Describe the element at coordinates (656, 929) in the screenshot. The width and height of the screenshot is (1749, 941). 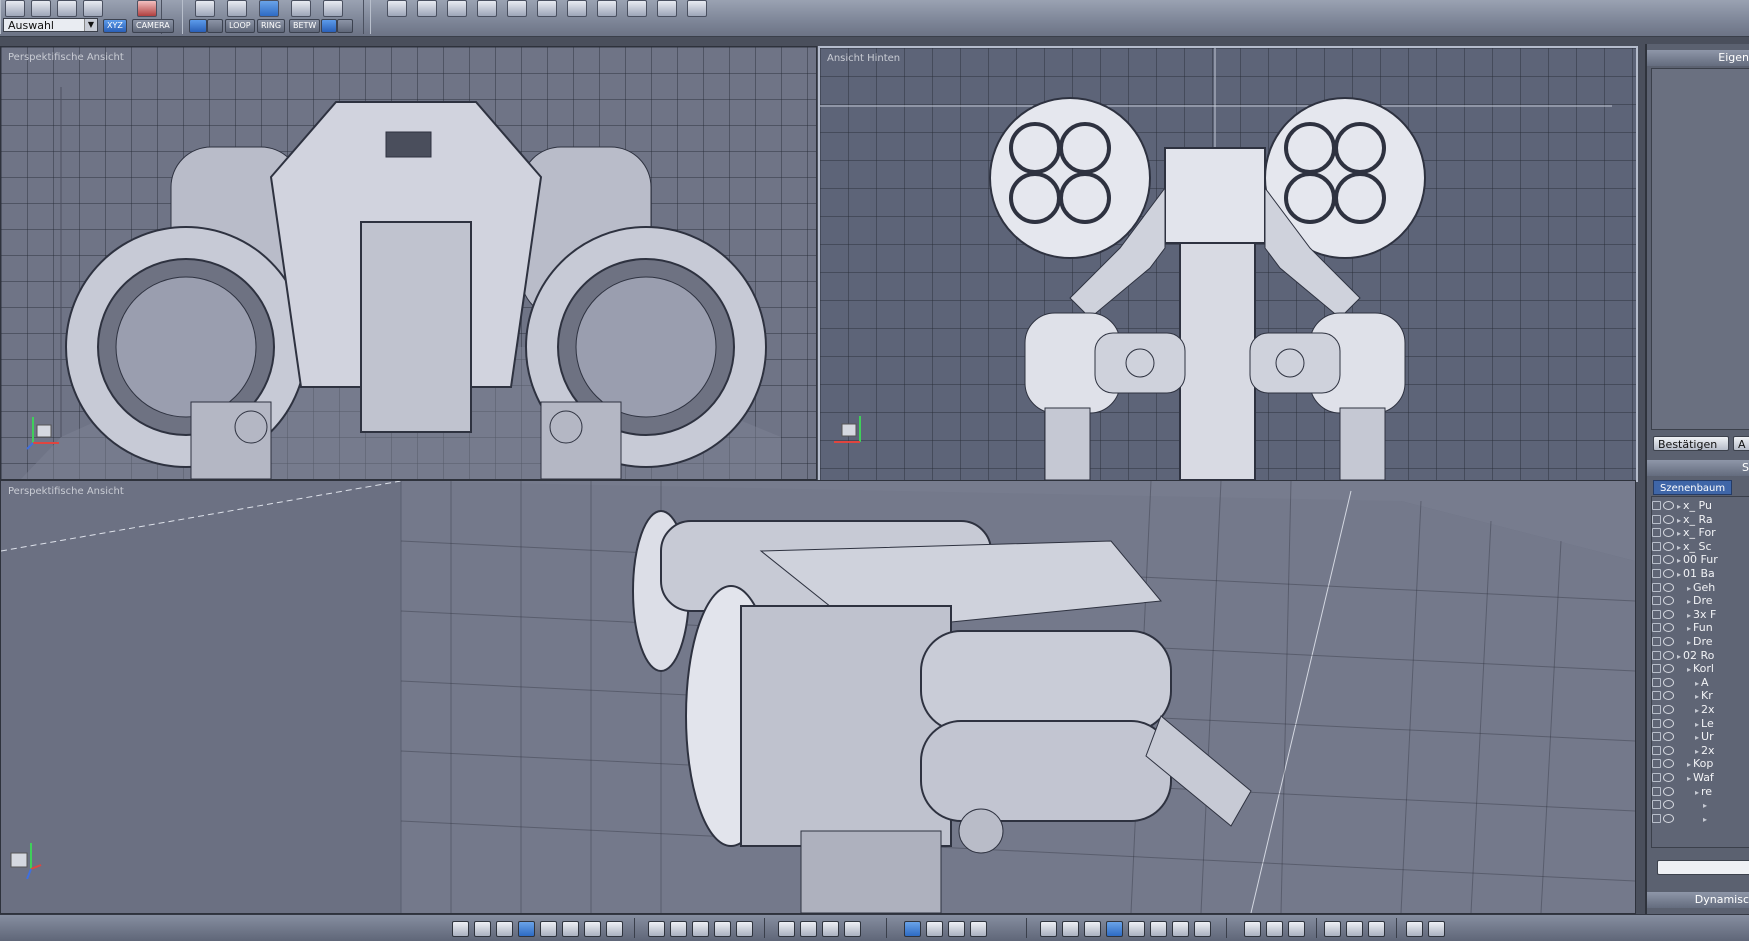
I see `material-icon` at that location.